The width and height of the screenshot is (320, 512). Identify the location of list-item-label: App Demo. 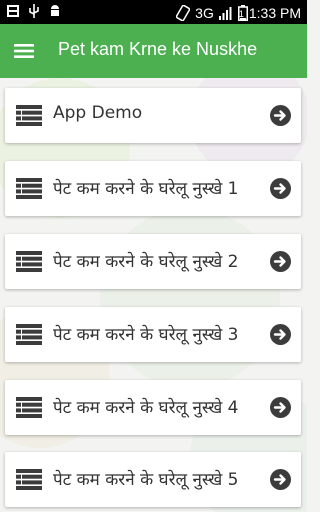
(98, 113).